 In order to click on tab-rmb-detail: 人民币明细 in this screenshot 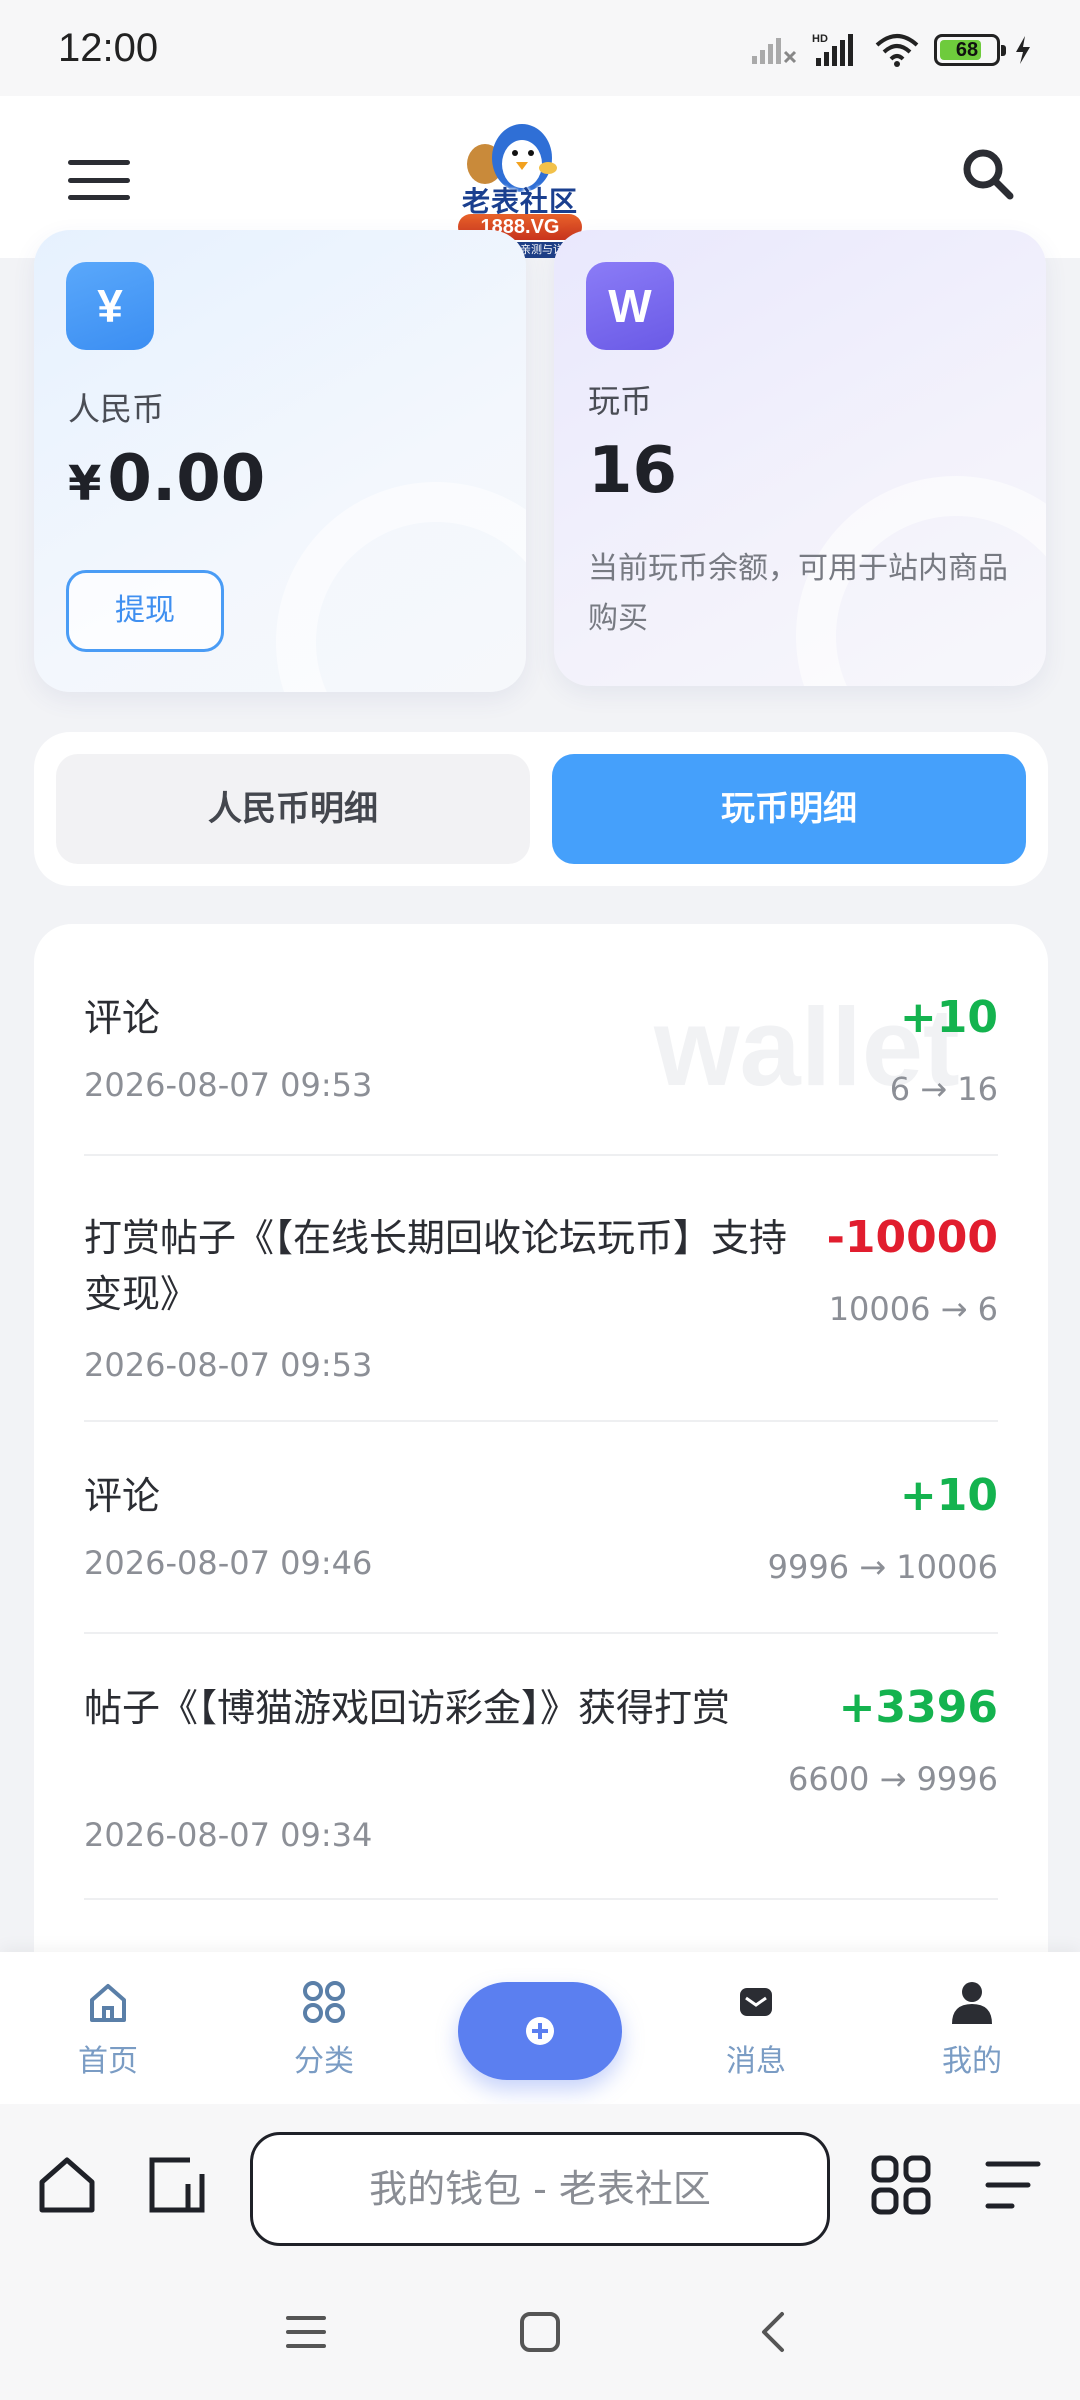, I will do `click(293, 809)`.